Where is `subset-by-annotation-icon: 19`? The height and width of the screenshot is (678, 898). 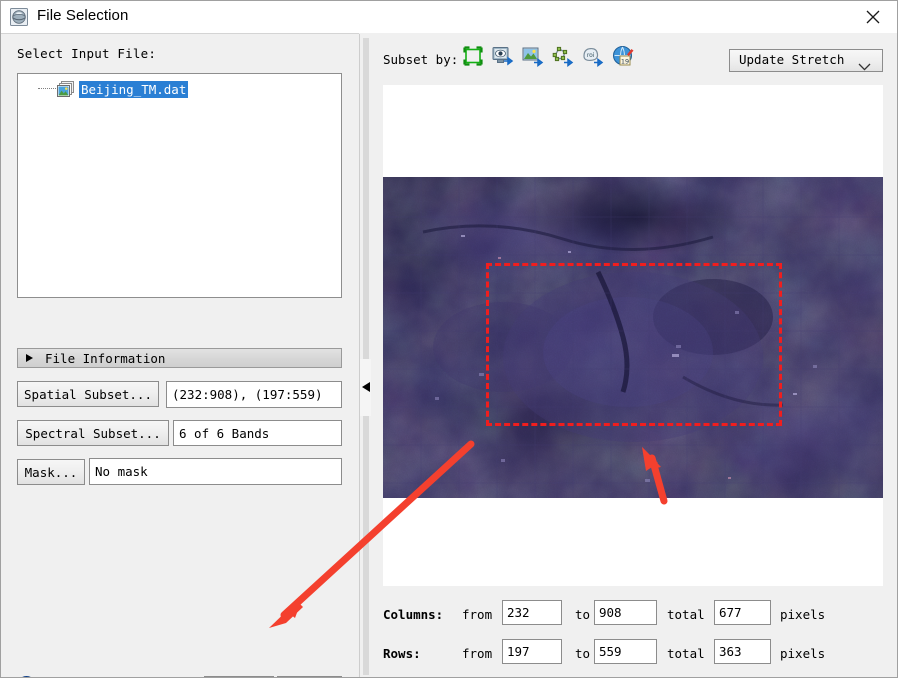
subset-by-annotation-icon: 19 is located at coordinates (623, 56).